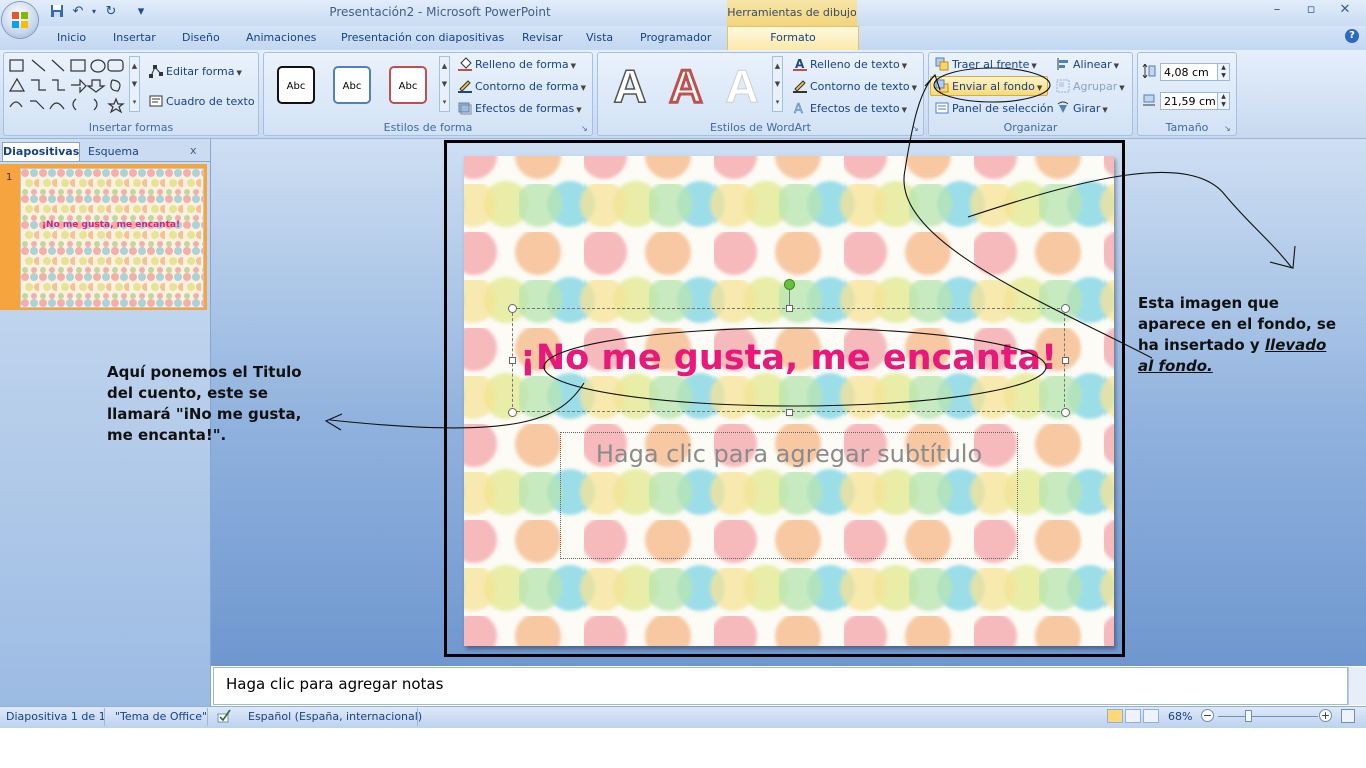 This screenshot has width=1366, height=768. I want to click on bring-front-button: Traer al frente ▼, so click(986, 64).